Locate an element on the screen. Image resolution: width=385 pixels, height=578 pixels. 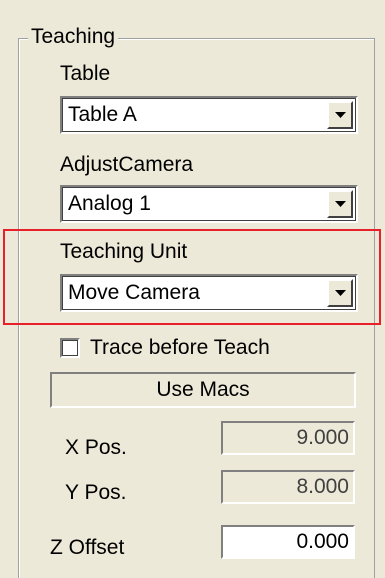
use-macs-button: Use Macs is located at coordinates (203, 390).